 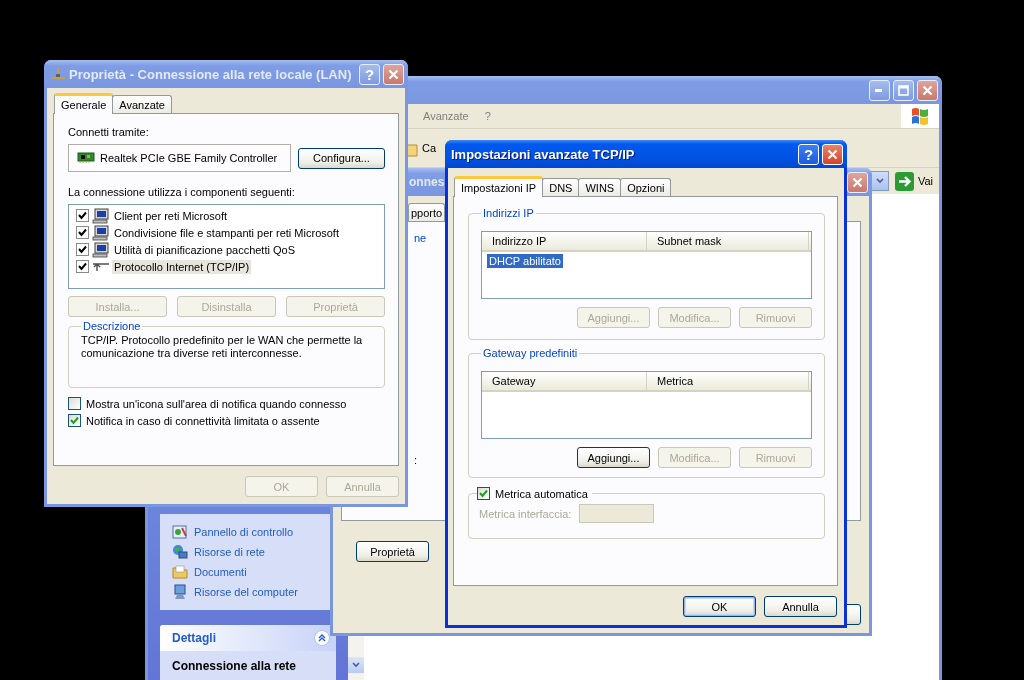 I want to click on control-panel-icon, so click(x=180, y=532).